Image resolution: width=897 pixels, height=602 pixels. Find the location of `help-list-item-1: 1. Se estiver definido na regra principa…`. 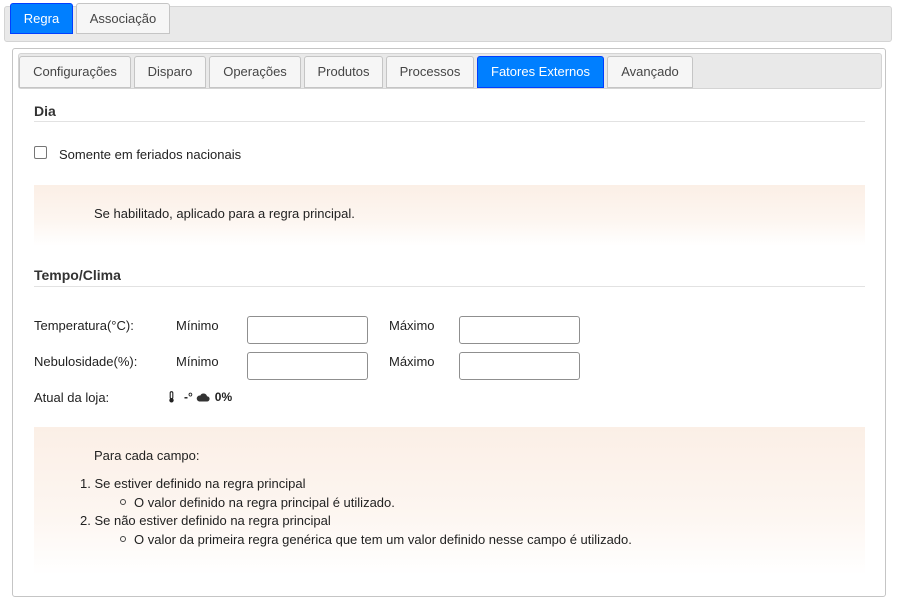

help-list-item-1: 1. Se estiver definido na regra principa… is located at coordinates (193, 483).